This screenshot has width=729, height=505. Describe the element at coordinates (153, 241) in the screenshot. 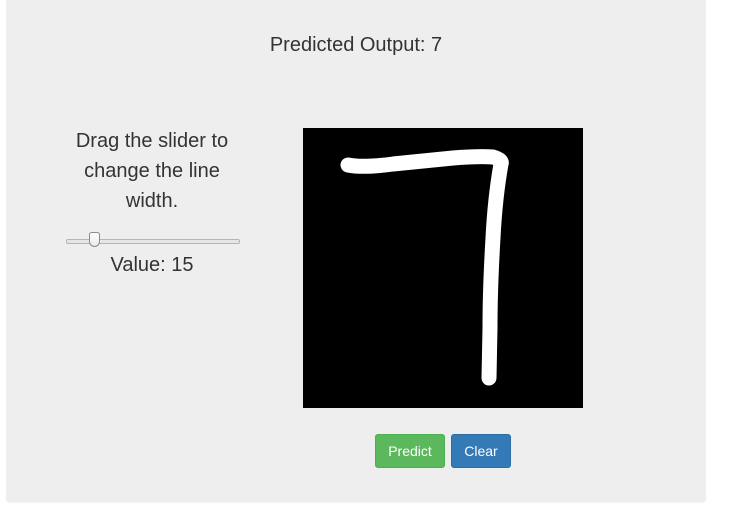

I see `line-width-slider` at that location.